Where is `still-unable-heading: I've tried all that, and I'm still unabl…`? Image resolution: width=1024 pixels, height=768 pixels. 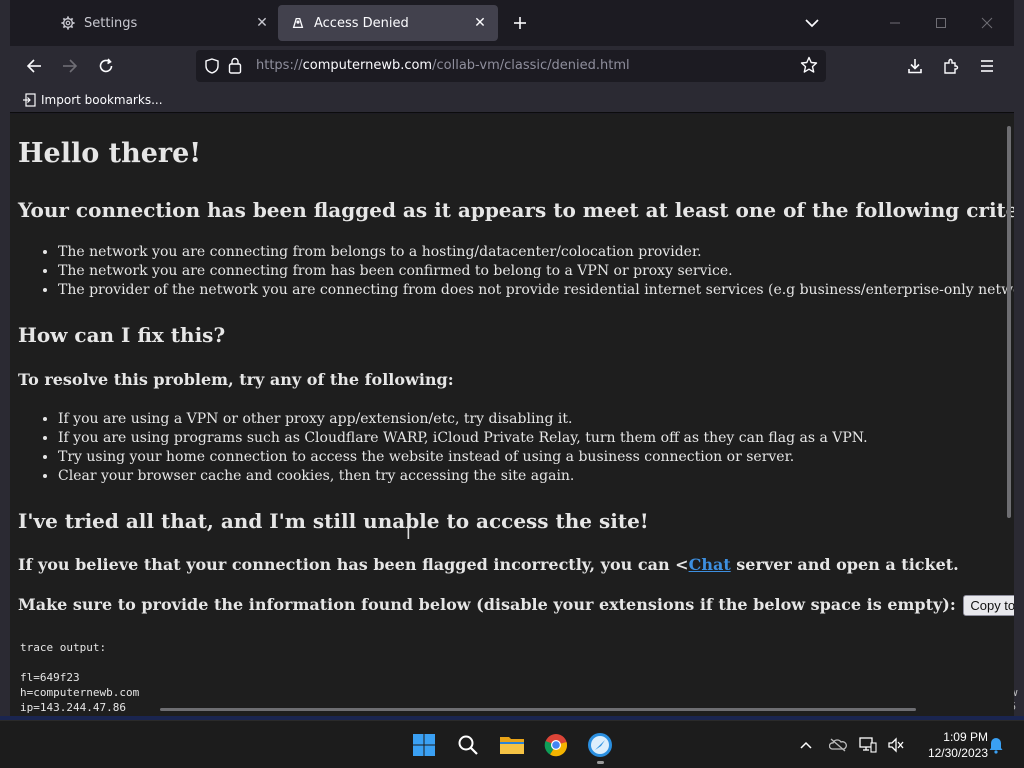 still-unable-heading: I've tried all that, and I'm still unabl… is located at coordinates (333, 521).